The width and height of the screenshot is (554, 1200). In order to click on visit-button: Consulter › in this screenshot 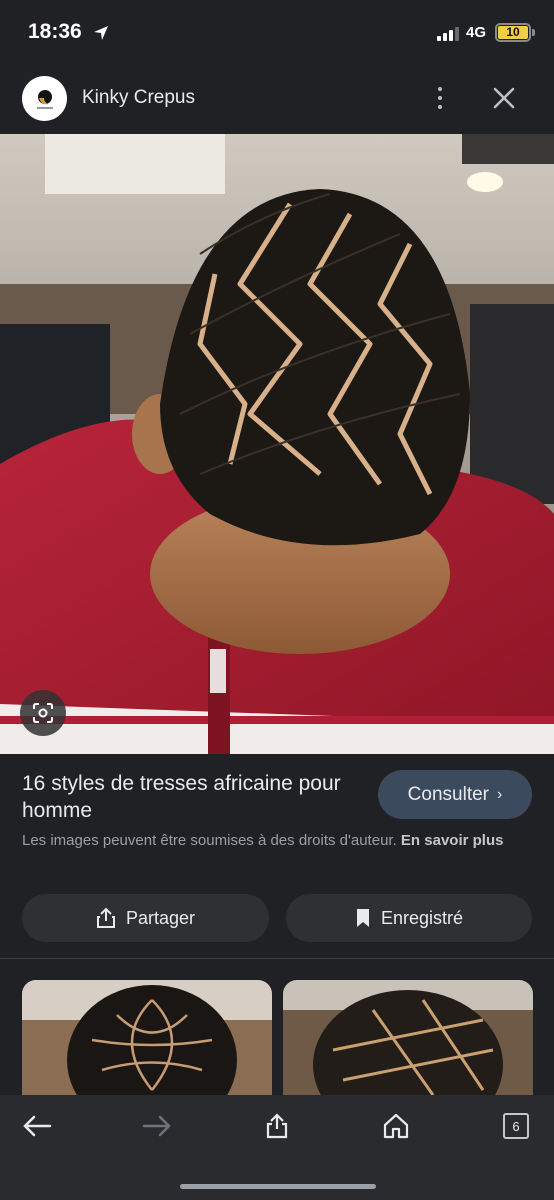, I will do `click(455, 794)`.